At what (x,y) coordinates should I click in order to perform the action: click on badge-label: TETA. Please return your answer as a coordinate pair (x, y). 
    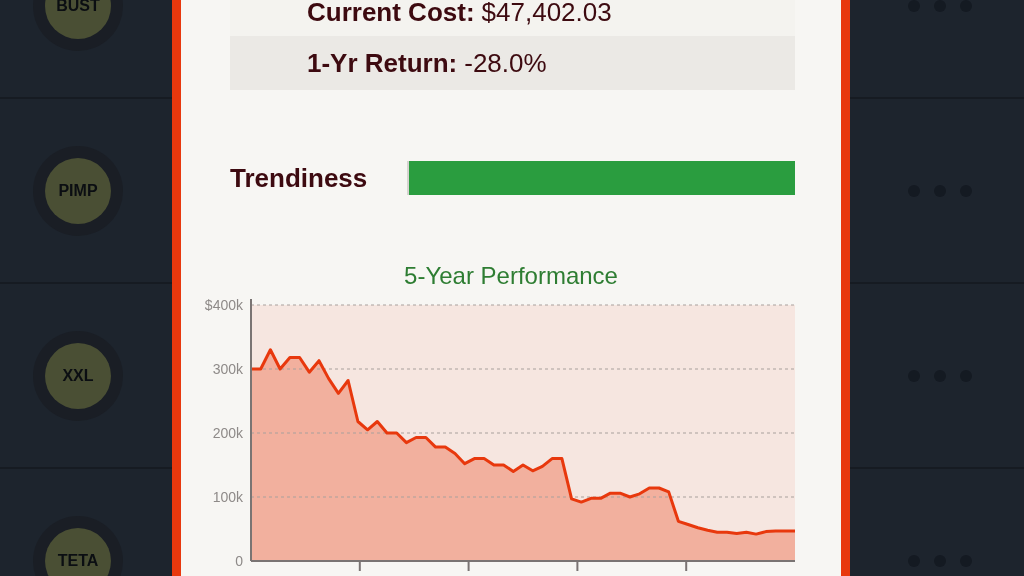
    Looking at the image, I should click on (78, 560).